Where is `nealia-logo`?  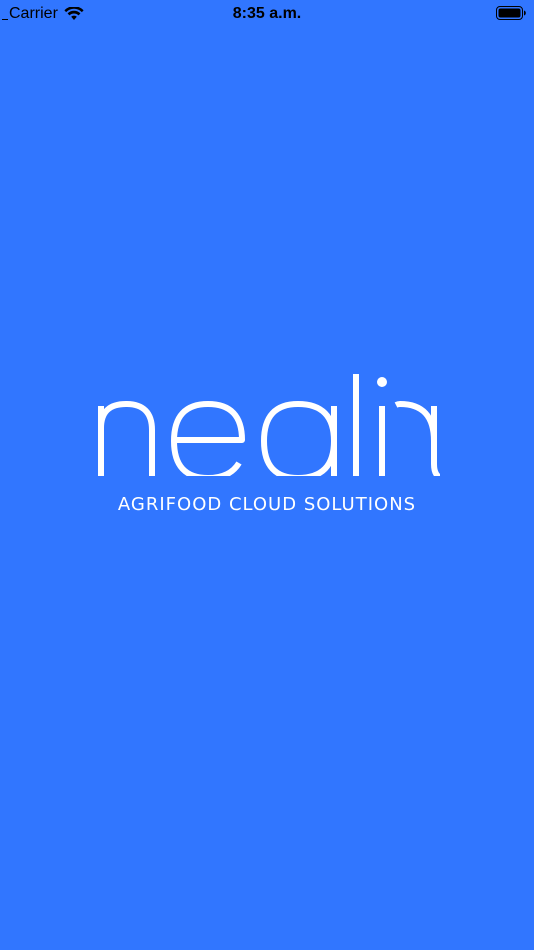 nealia-logo is located at coordinates (269, 425).